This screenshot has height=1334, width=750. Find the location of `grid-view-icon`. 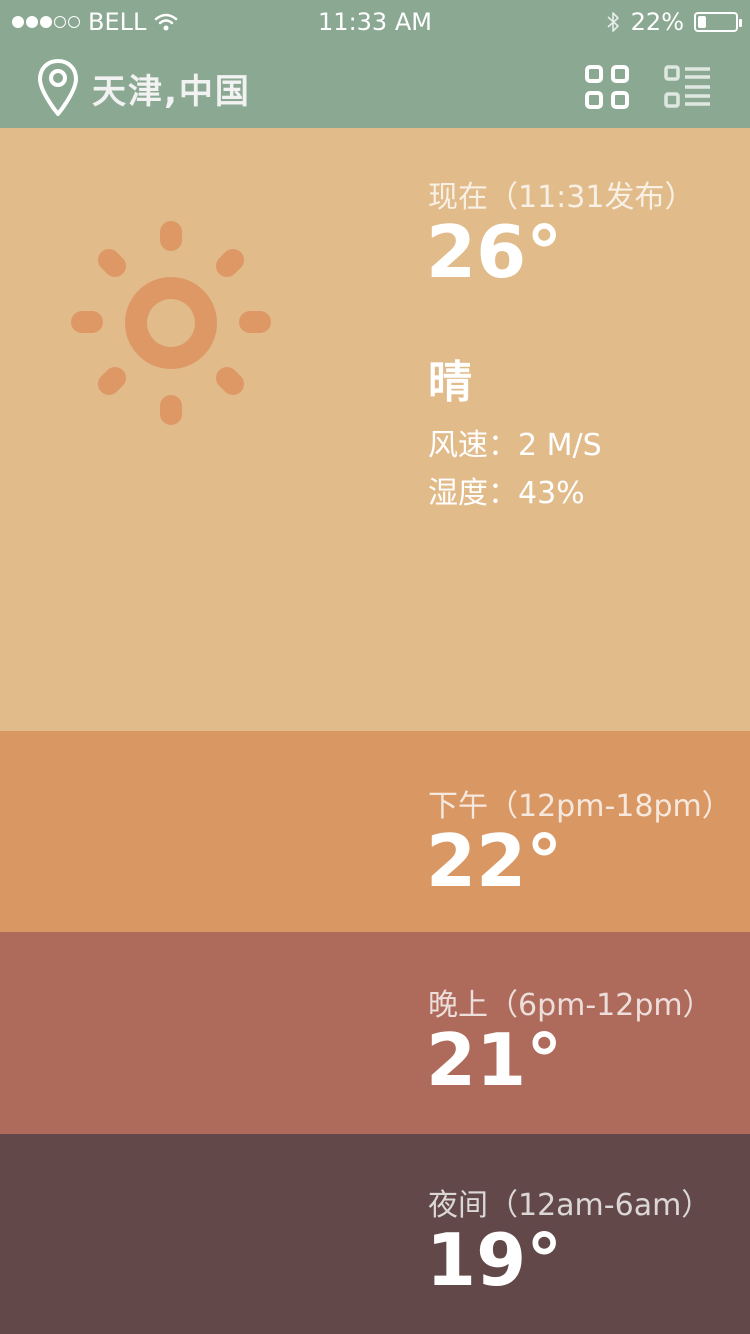

grid-view-icon is located at coordinates (607, 87).